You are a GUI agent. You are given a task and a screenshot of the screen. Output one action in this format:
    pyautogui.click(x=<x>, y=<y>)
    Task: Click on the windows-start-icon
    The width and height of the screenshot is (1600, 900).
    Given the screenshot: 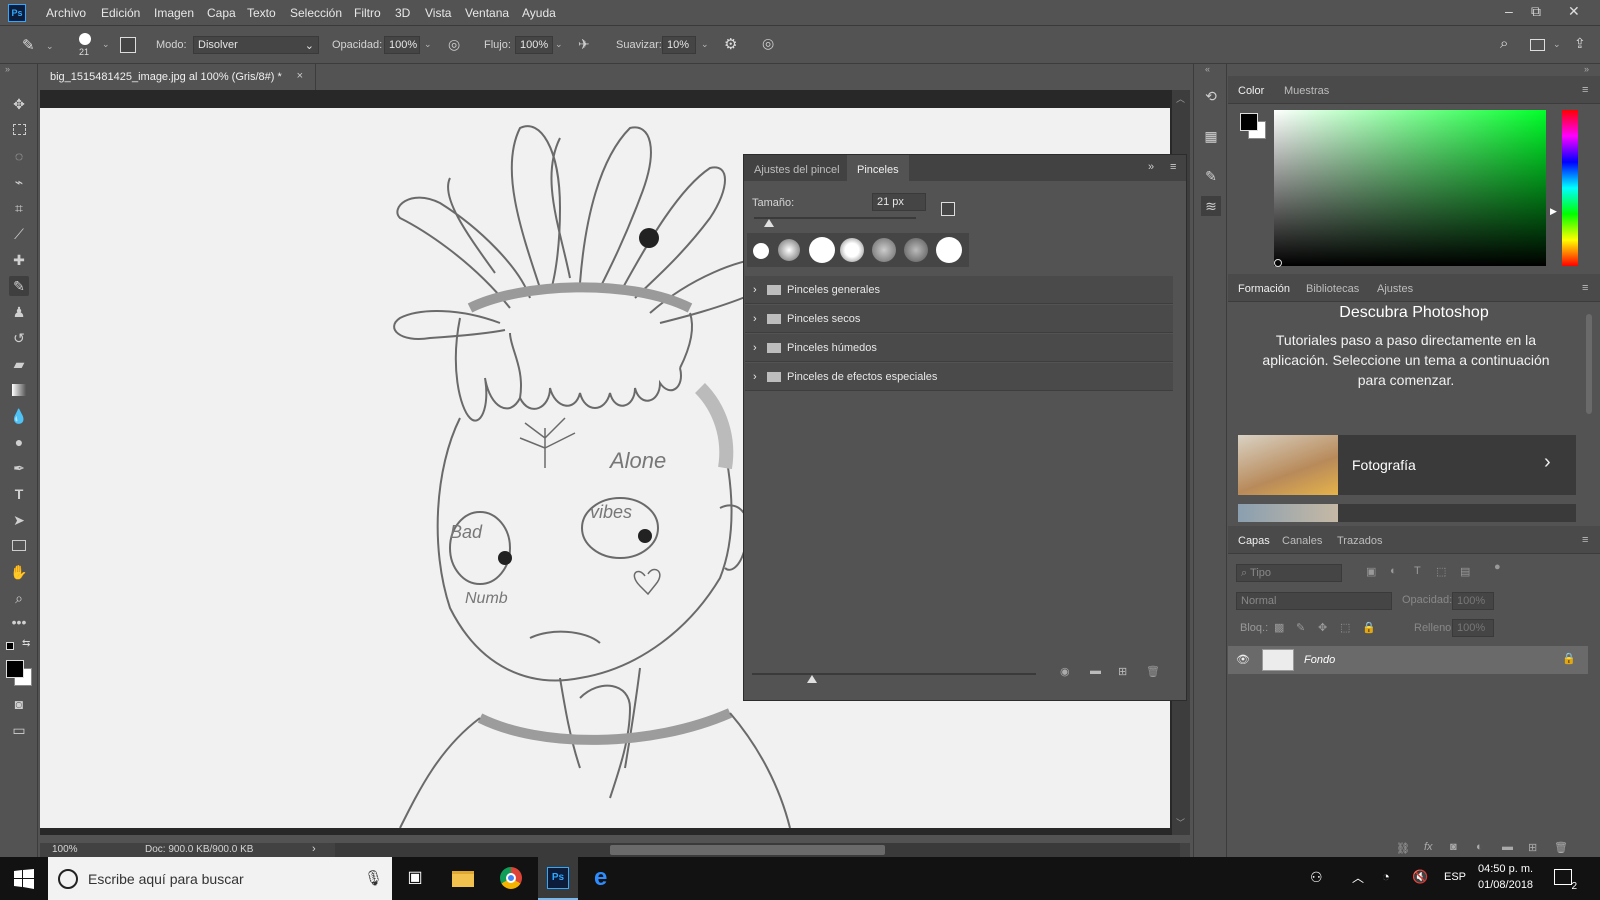 What is the action you would take?
    pyautogui.click(x=24, y=879)
    